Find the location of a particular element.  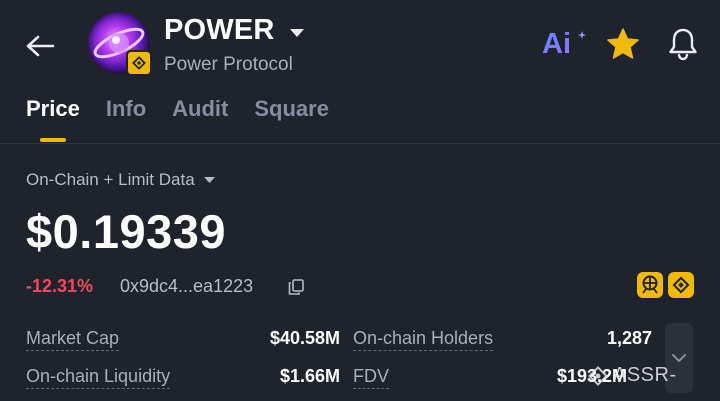

arrow-left-icon is located at coordinates (40, 46).